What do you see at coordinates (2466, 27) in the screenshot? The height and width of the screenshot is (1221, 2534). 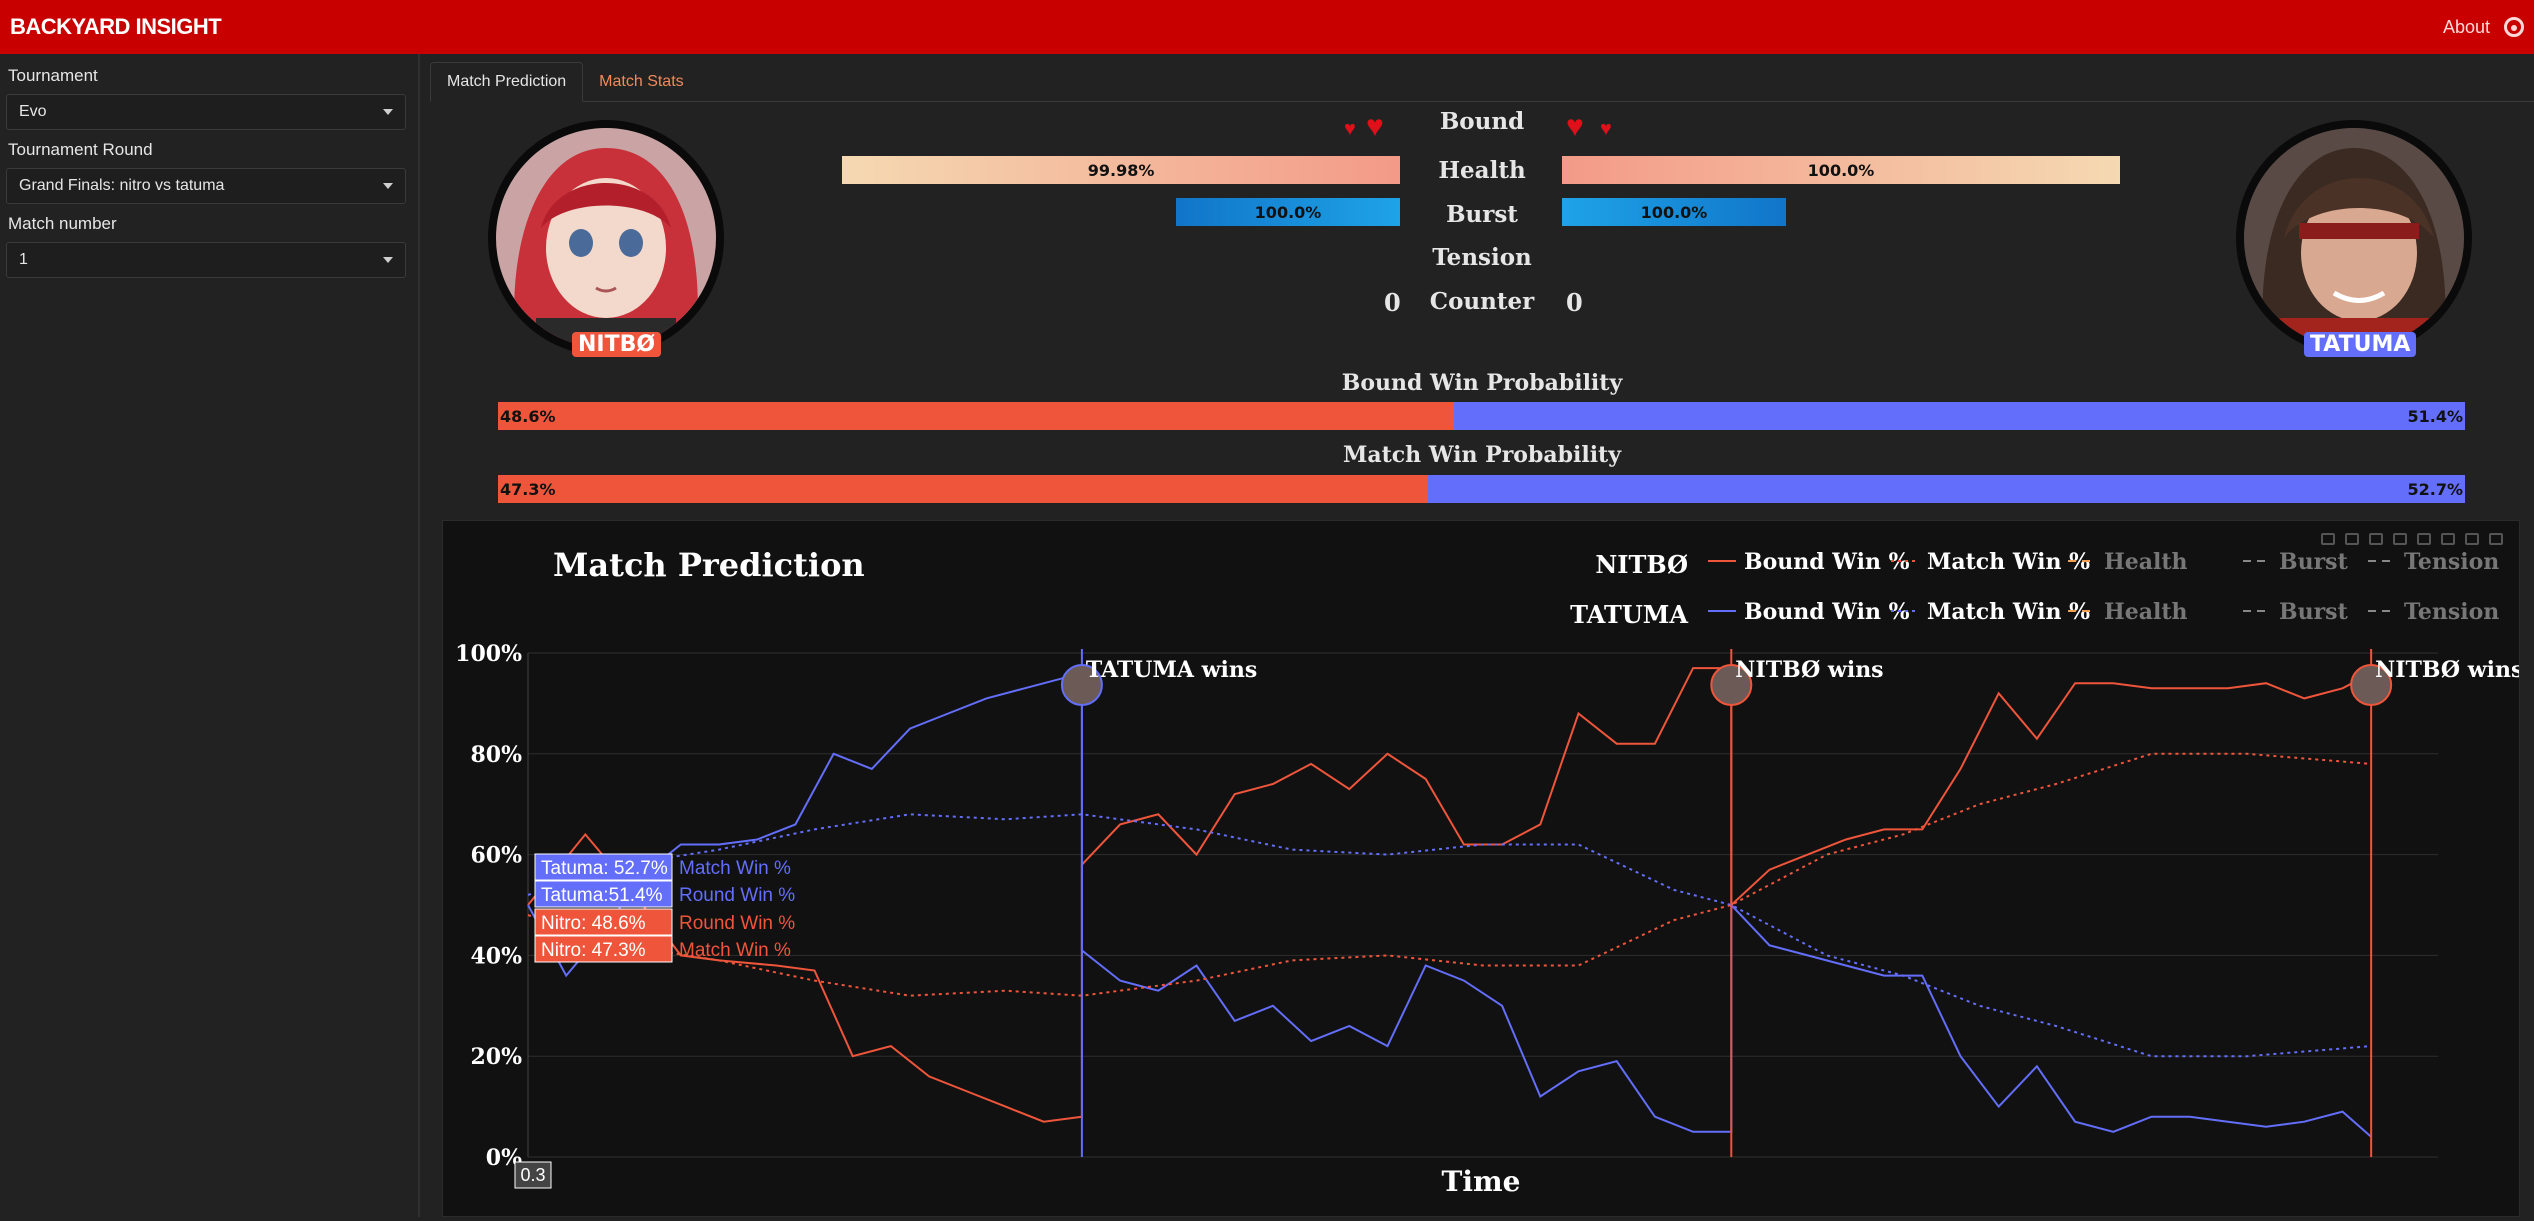 I see `about-link: About` at bounding box center [2466, 27].